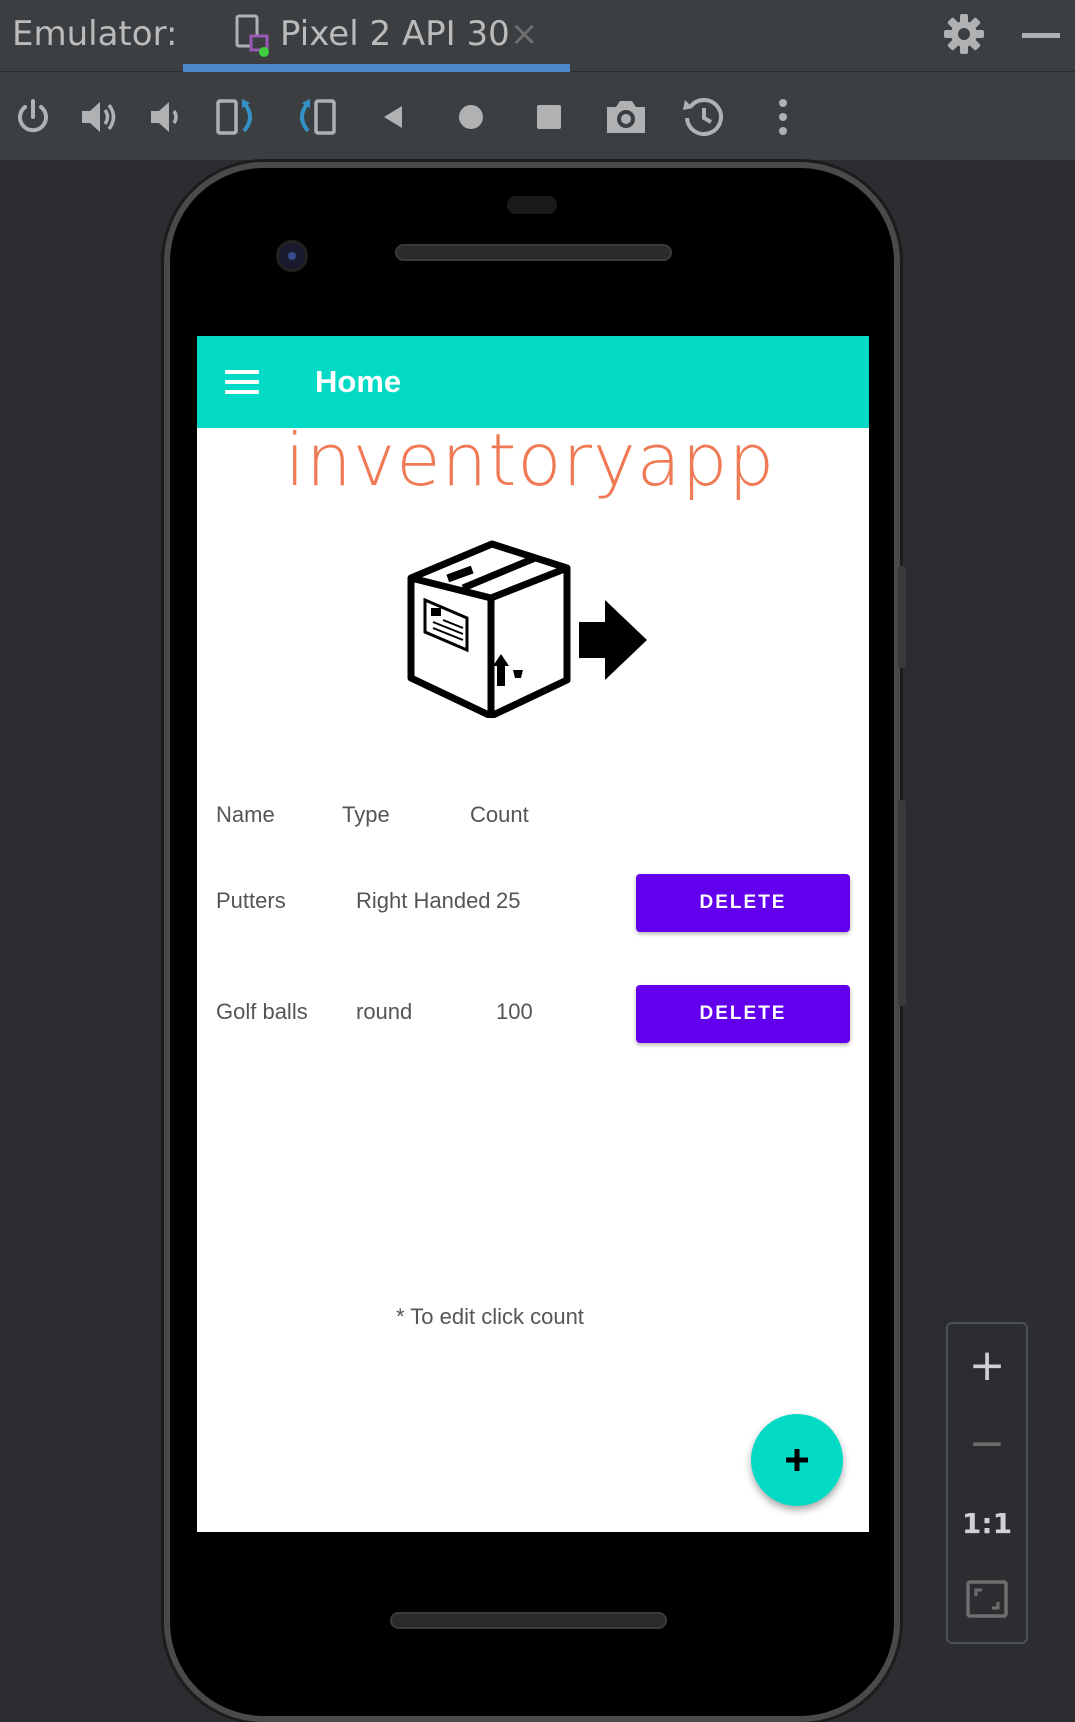  I want to click on device-tab: Pixel 2 API 30 ×, so click(376, 36).